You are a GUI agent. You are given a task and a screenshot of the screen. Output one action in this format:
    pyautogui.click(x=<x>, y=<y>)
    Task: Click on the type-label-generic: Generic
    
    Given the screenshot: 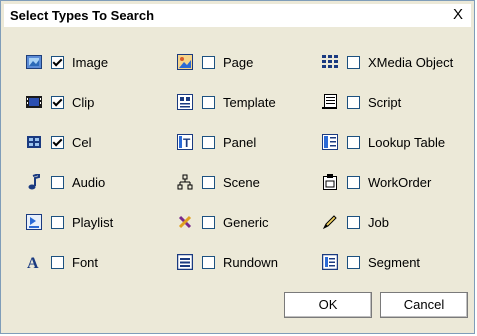 What is the action you would take?
    pyautogui.click(x=246, y=222)
    